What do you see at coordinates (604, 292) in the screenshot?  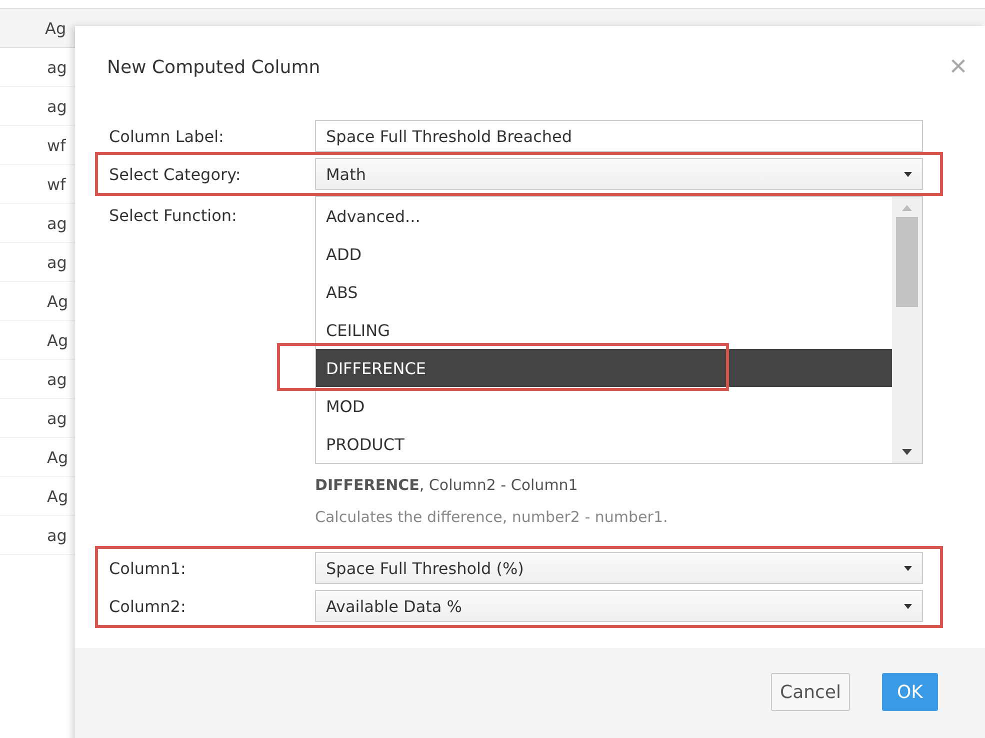 I see `list-item: ABS` at bounding box center [604, 292].